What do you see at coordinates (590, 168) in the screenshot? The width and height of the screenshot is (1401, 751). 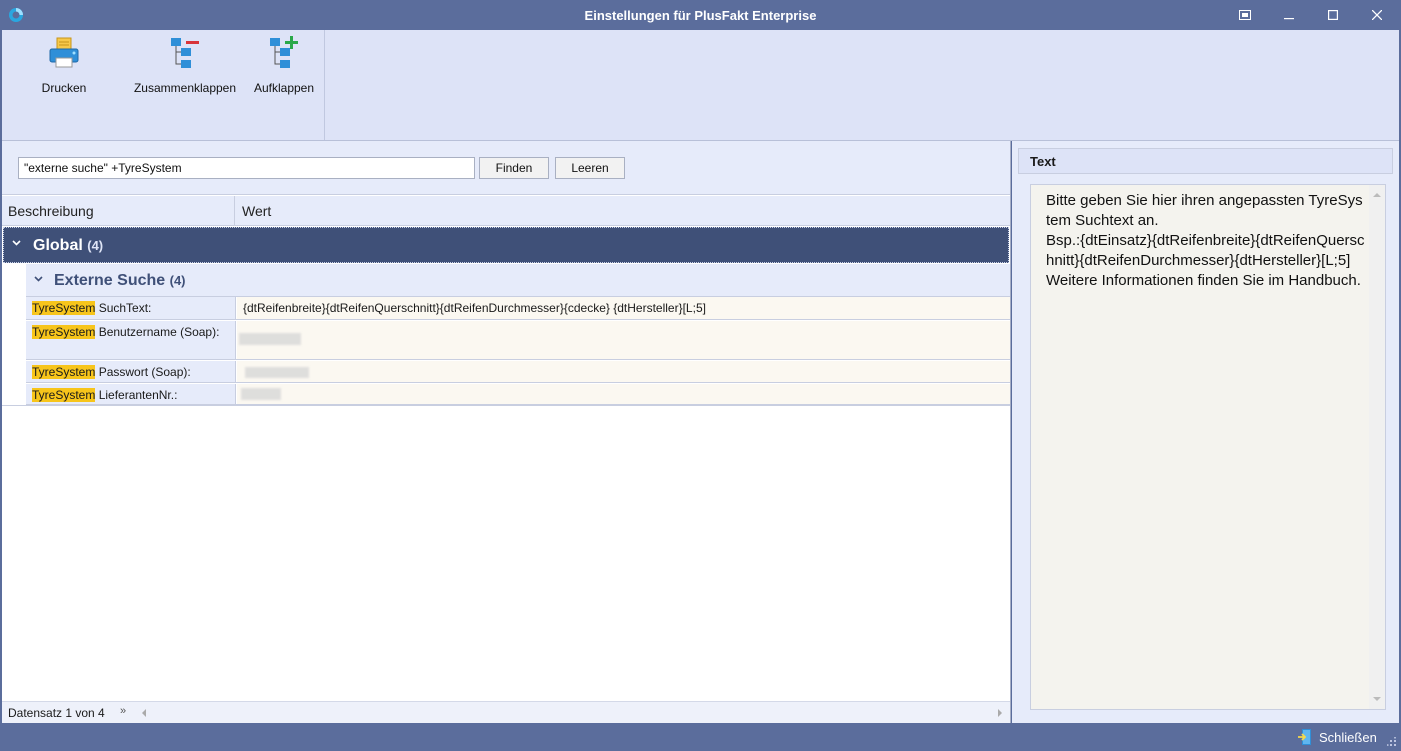 I see `clear-button: Leeren` at bounding box center [590, 168].